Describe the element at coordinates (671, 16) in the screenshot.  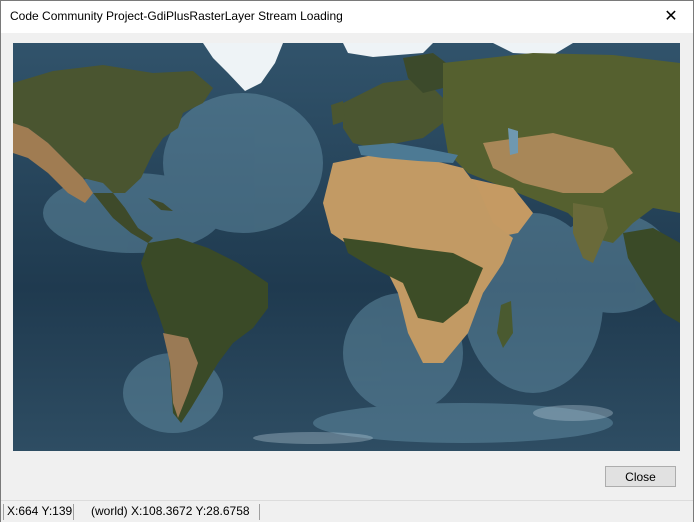
I see `window-close-icon: ✕` at that location.